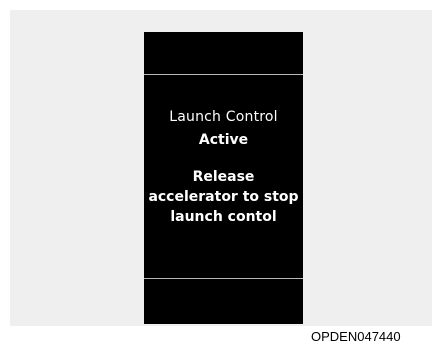  What do you see at coordinates (356, 336) in the screenshot?
I see `figure-code: OPDEN047440` at bounding box center [356, 336].